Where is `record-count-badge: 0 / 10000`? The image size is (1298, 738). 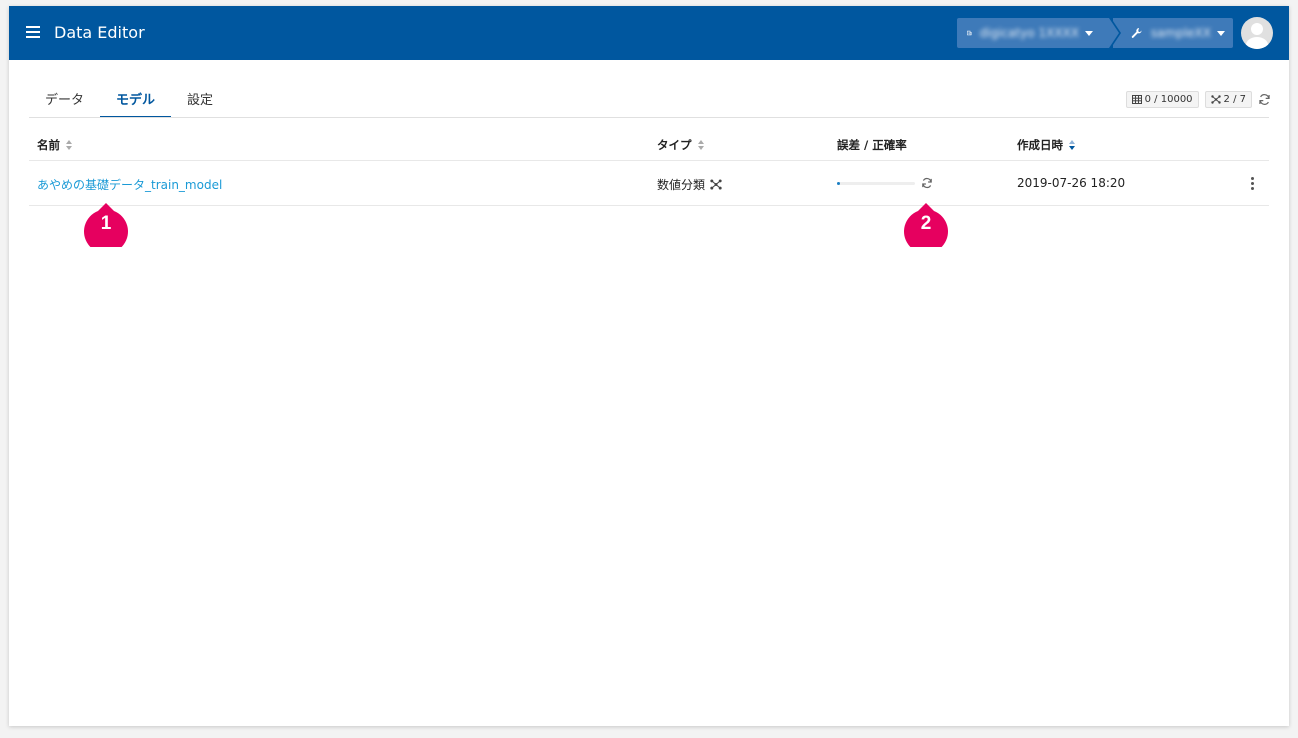 record-count-badge: 0 / 10000 is located at coordinates (1162, 99).